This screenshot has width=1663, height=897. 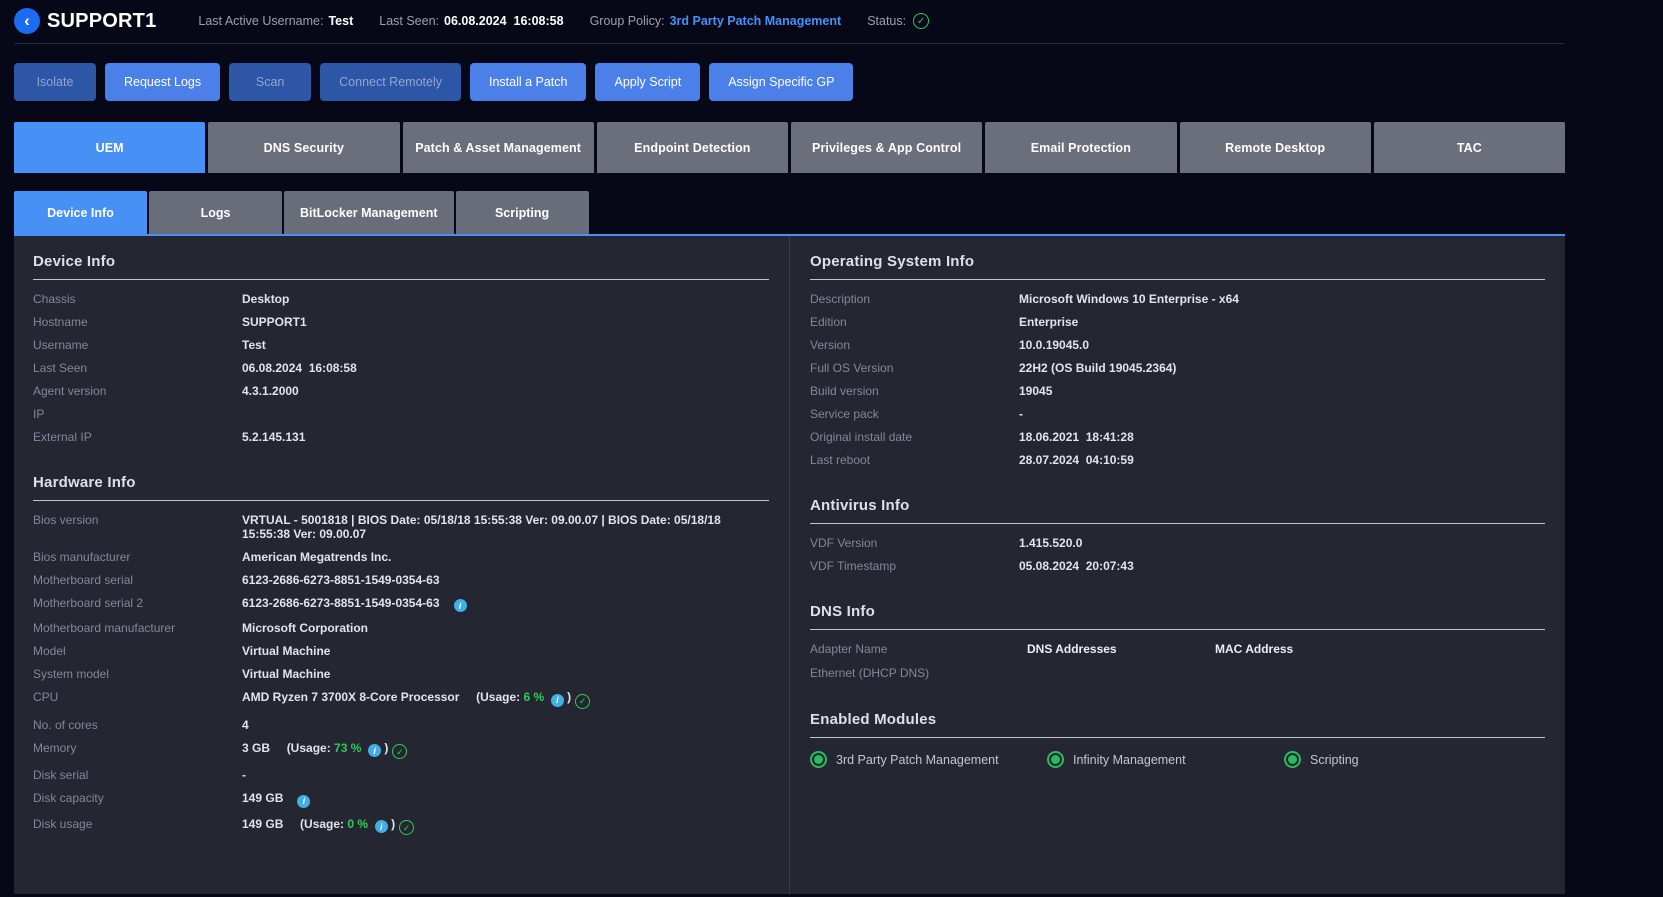 I want to click on row-value-text: Desktop, so click(x=266, y=298).